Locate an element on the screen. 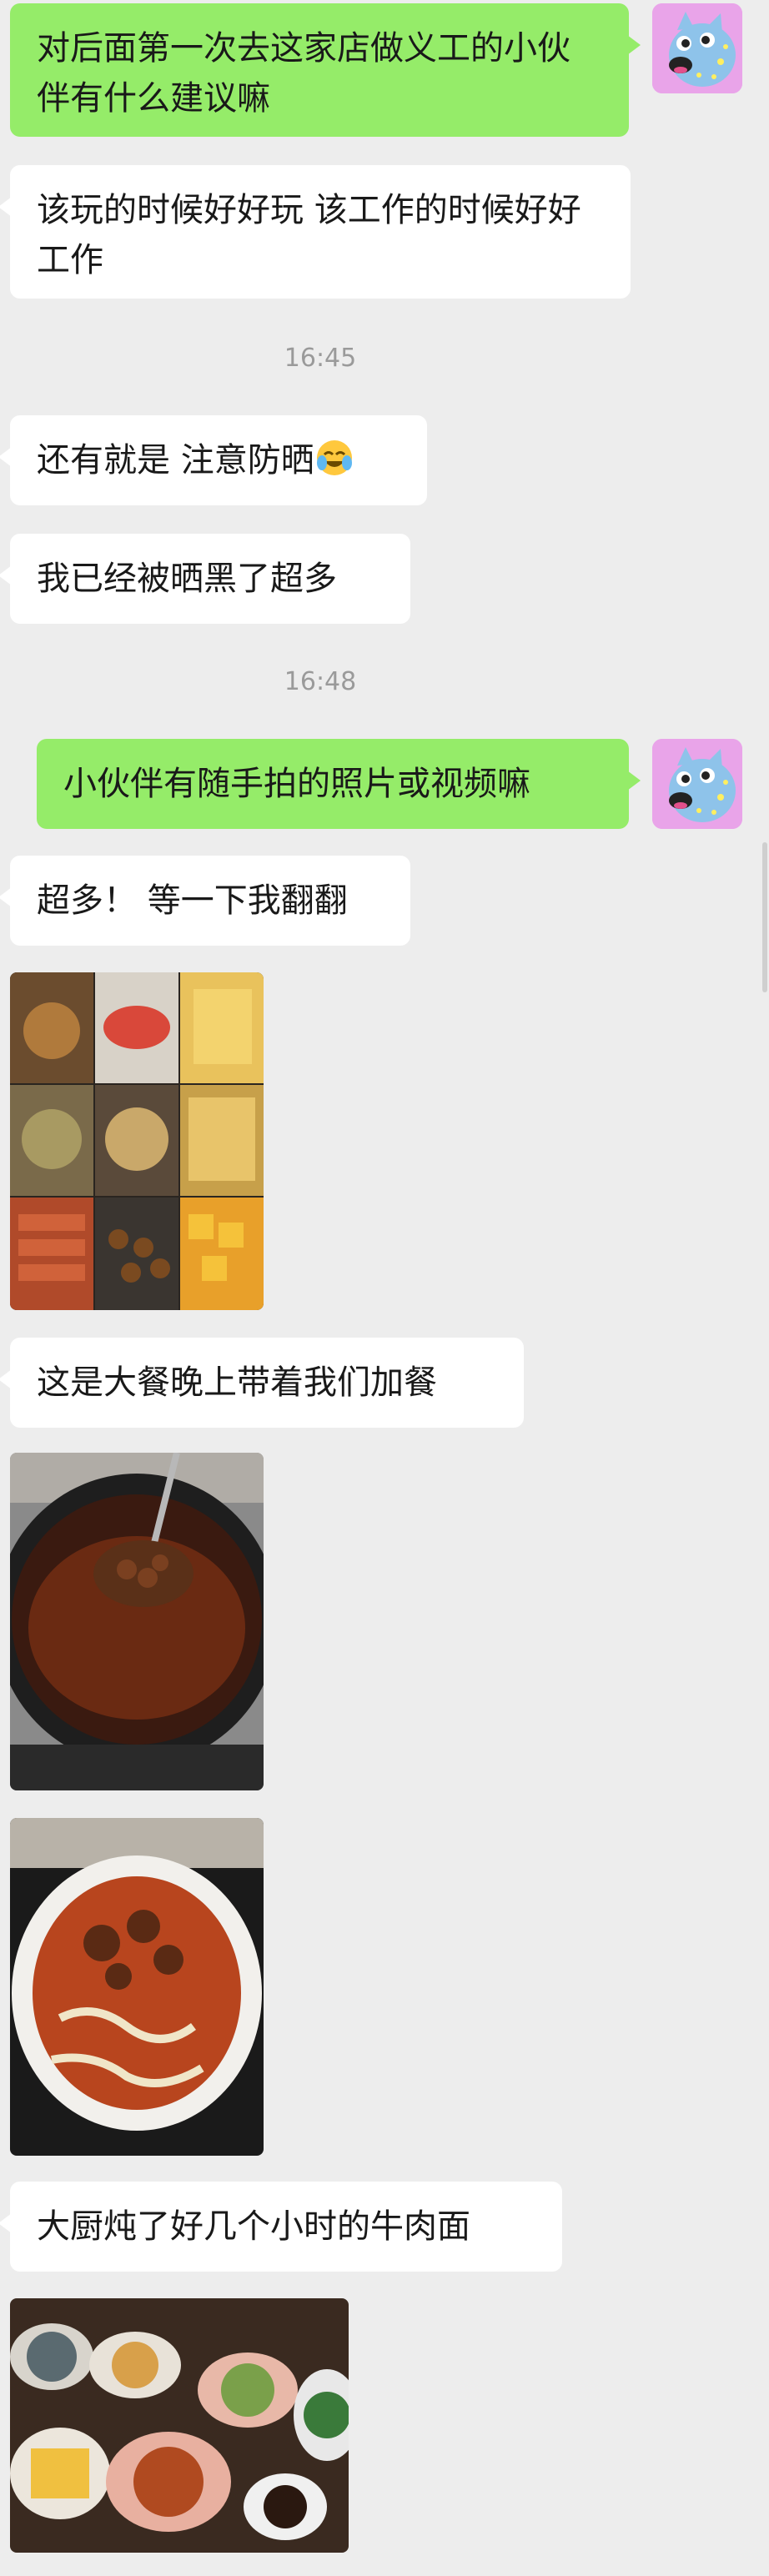 The image size is (769, 2576). beef-stew-pot-photo is located at coordinates (137, 1621).